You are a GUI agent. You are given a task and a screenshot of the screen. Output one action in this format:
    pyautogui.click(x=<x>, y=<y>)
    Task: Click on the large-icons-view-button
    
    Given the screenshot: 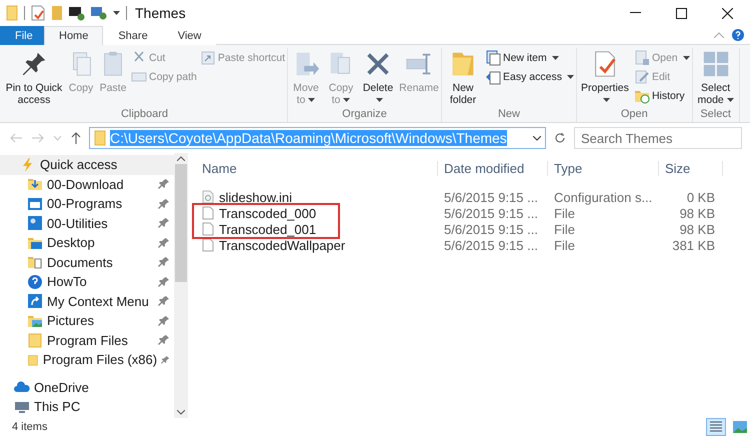 What is the action you would take?
    pyautogui.click(x=740, y=427)
    